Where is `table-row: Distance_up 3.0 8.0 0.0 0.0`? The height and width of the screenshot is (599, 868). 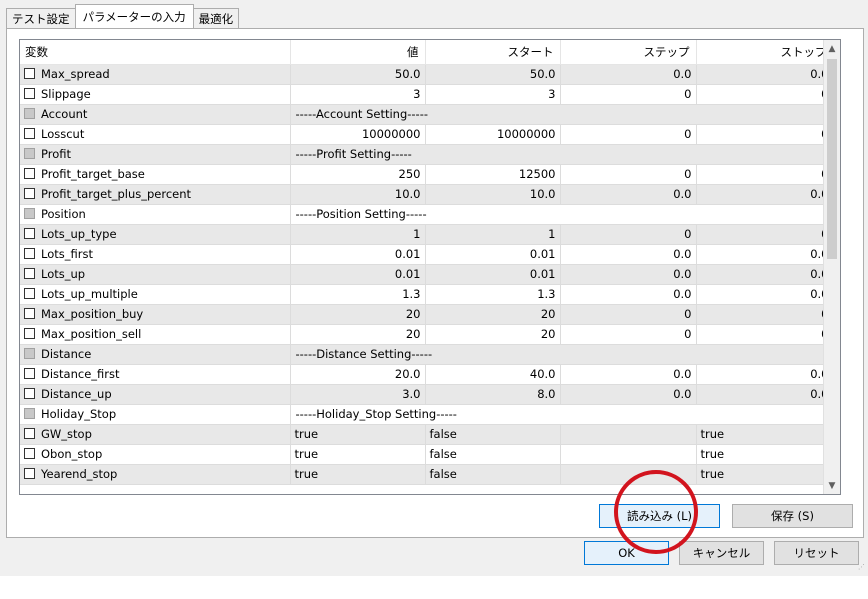 table-row: Distance_up 3.0 8.0 0.0 0.0 is located at coordinates (427, 394).